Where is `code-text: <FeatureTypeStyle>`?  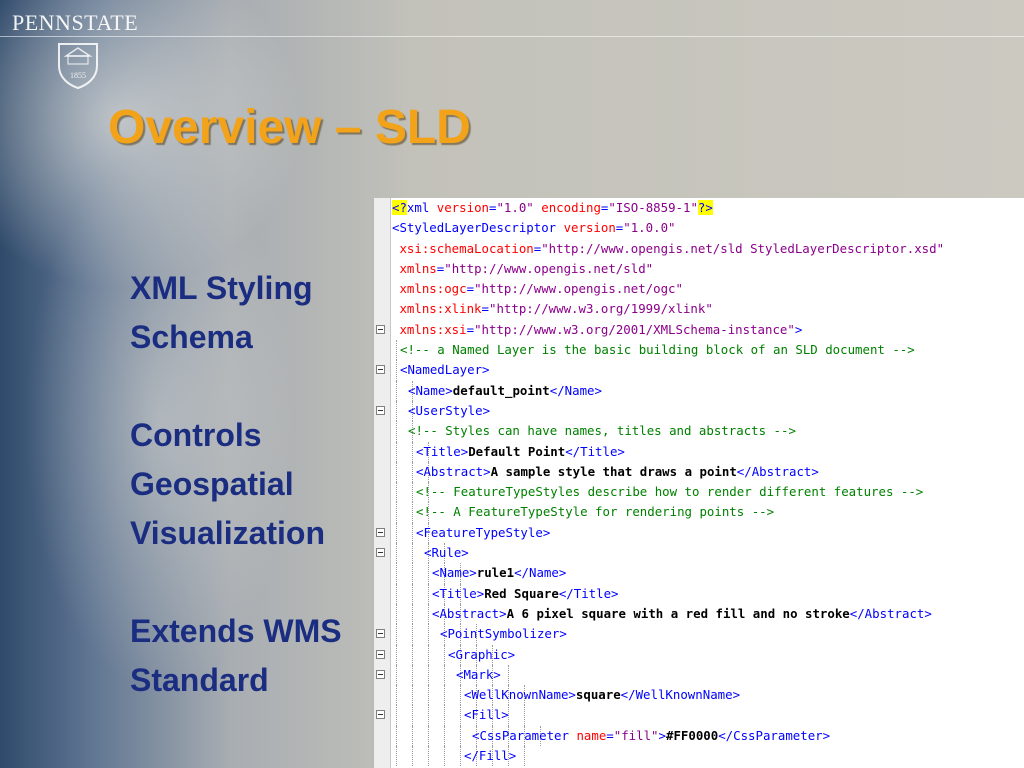
code-text: <FeatureTypeStyle> is located at coordinates (483, 533).